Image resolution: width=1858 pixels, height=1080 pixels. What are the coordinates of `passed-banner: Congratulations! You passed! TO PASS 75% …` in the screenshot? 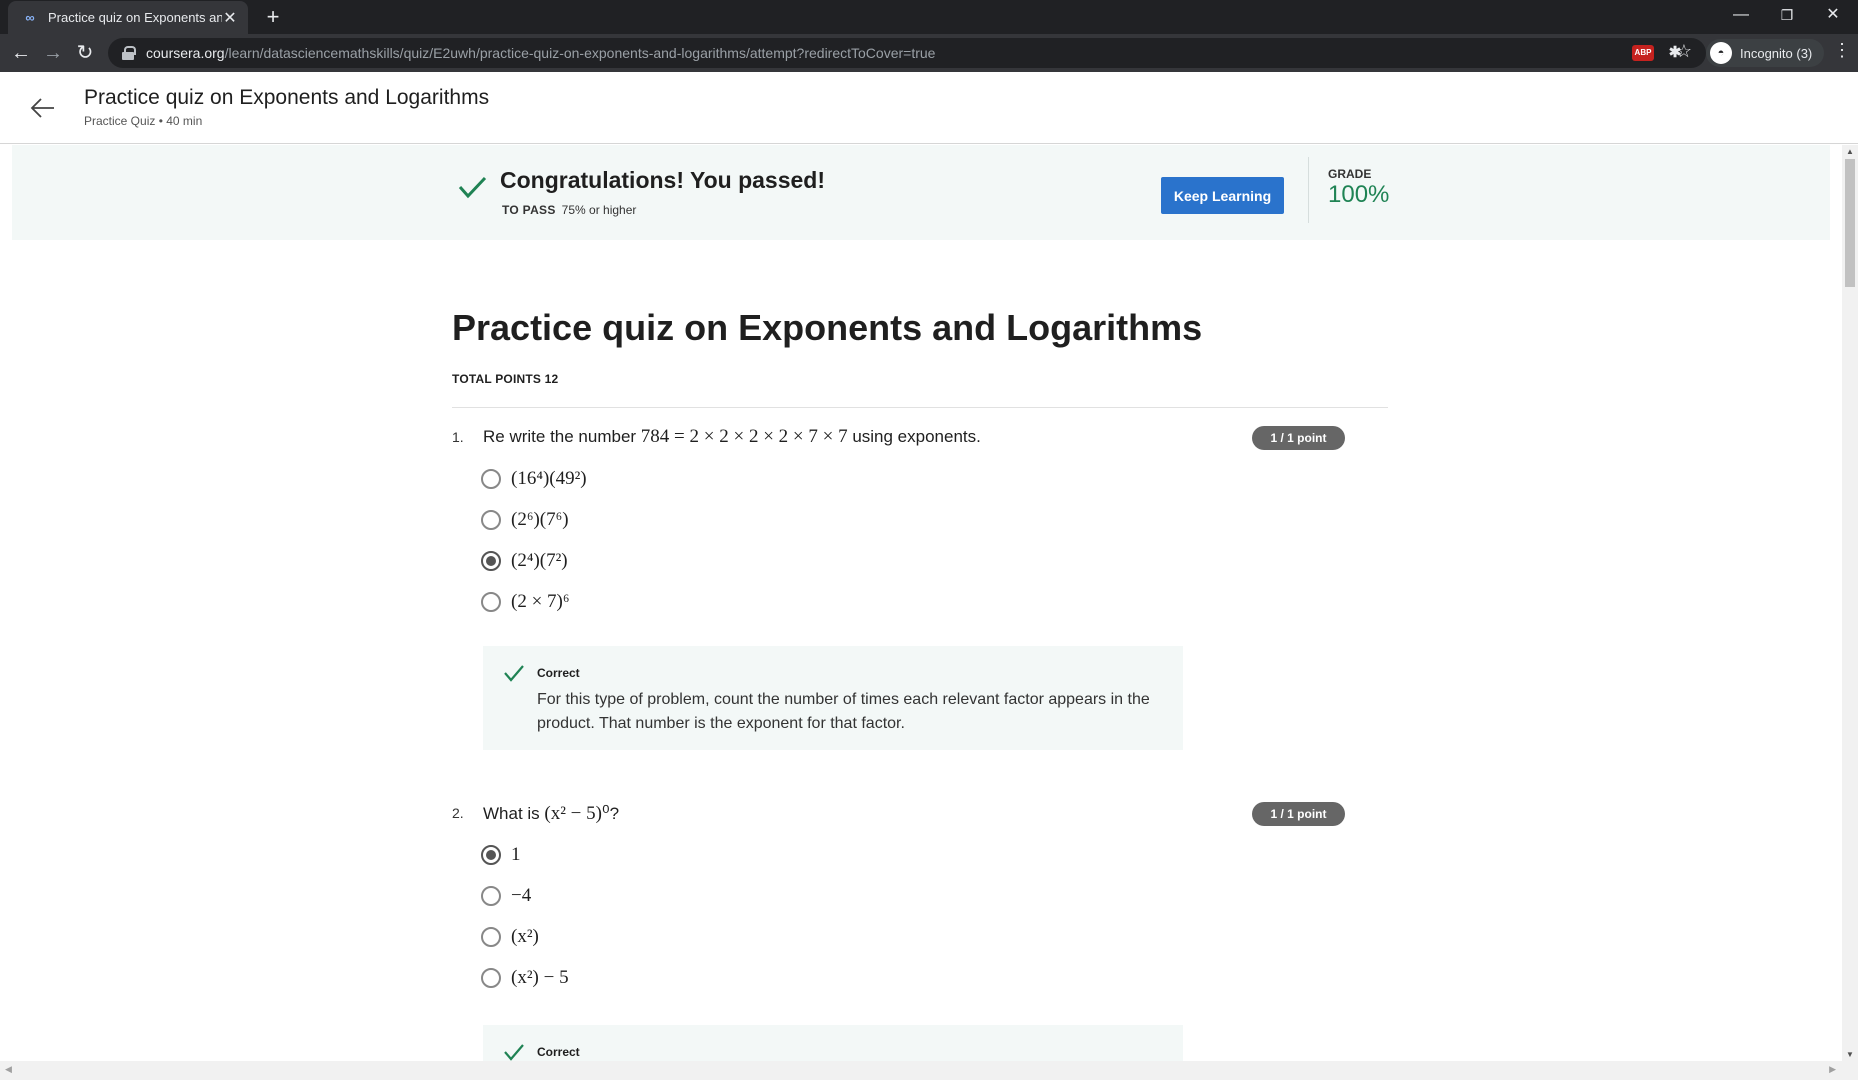 It's located at (921, 192).